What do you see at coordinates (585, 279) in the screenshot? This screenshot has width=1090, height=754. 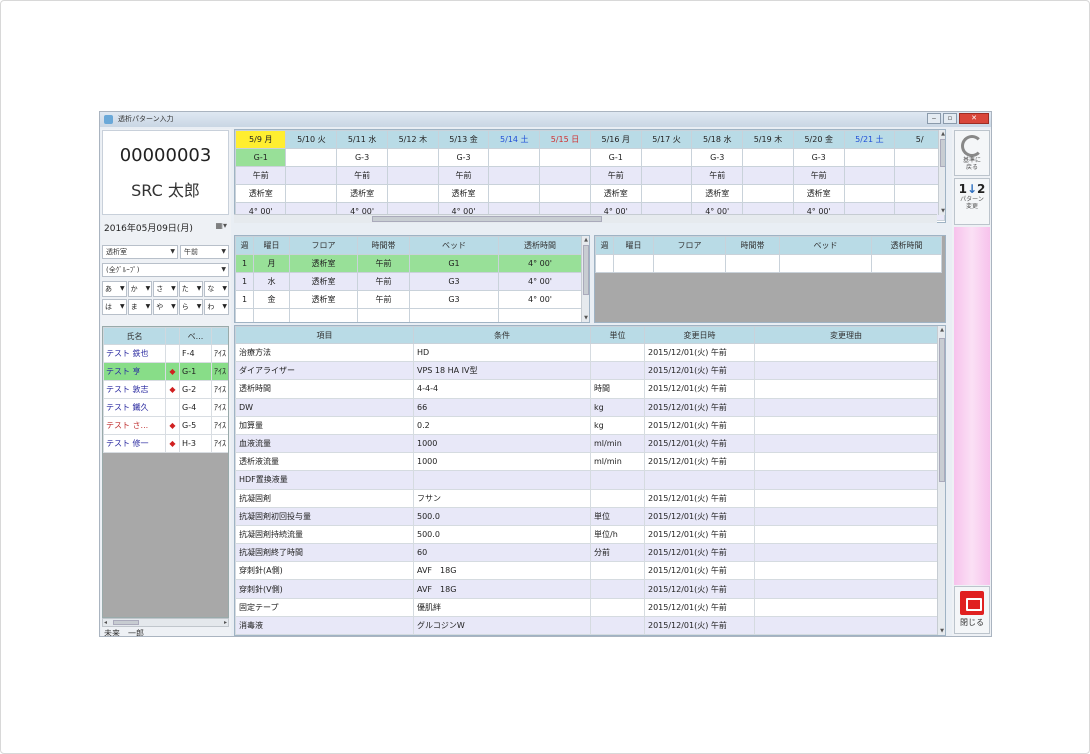 I see `pattern-vscrollbar: ▲ ▼` at bounding box center [585, 279].